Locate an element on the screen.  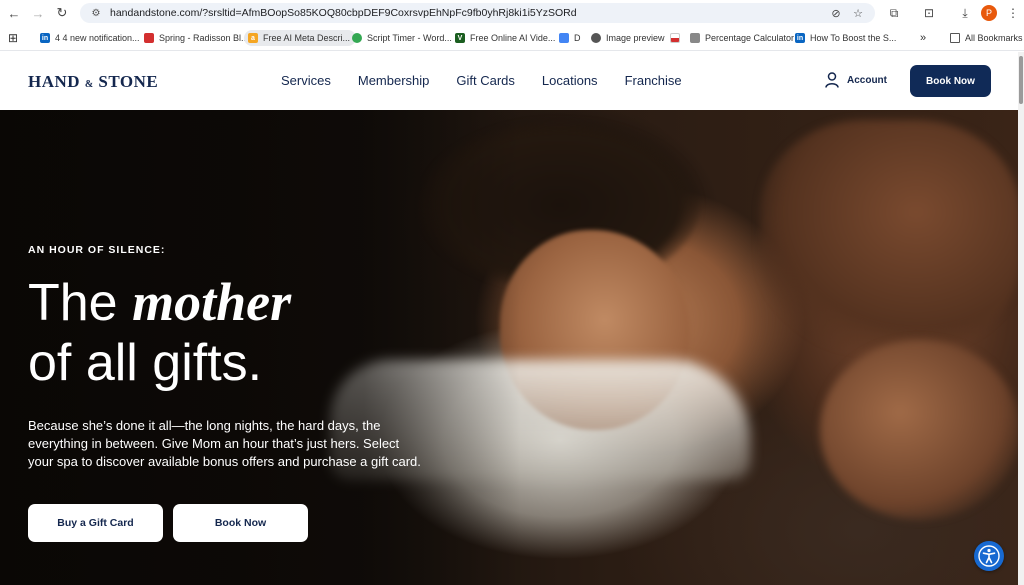
meta-description-icon: a is located at coordinates (253, 38).